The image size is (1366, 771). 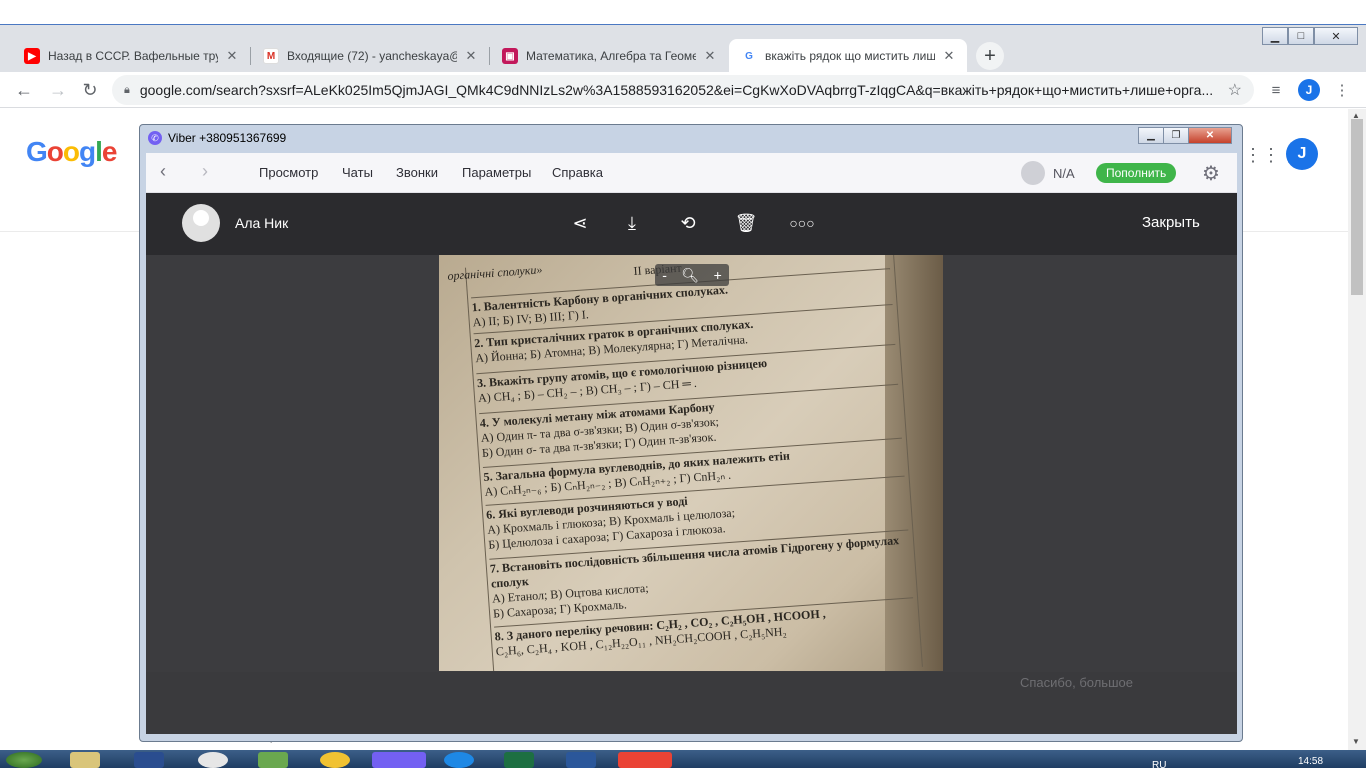 I want to click on back-icon: ←, so click(x=24, y=90).